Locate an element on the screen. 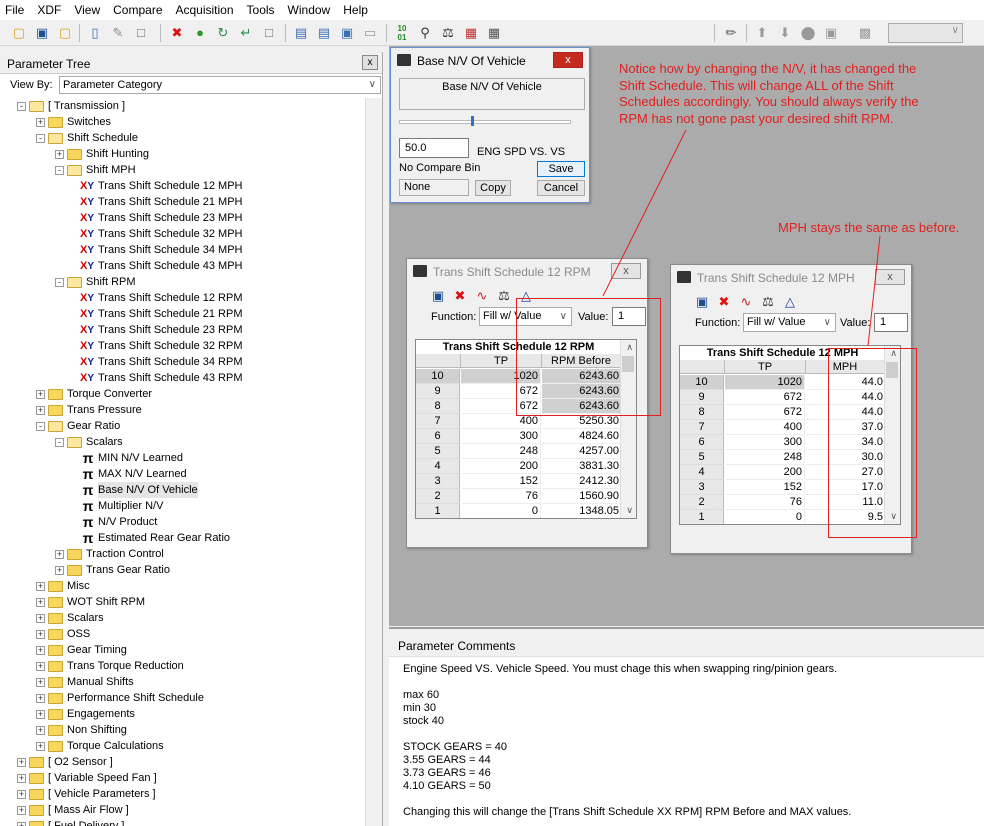 The width and height of the screenshot is (984, 826). tree-node: π MAX N/V Learned is located at coordinates (133, 474).